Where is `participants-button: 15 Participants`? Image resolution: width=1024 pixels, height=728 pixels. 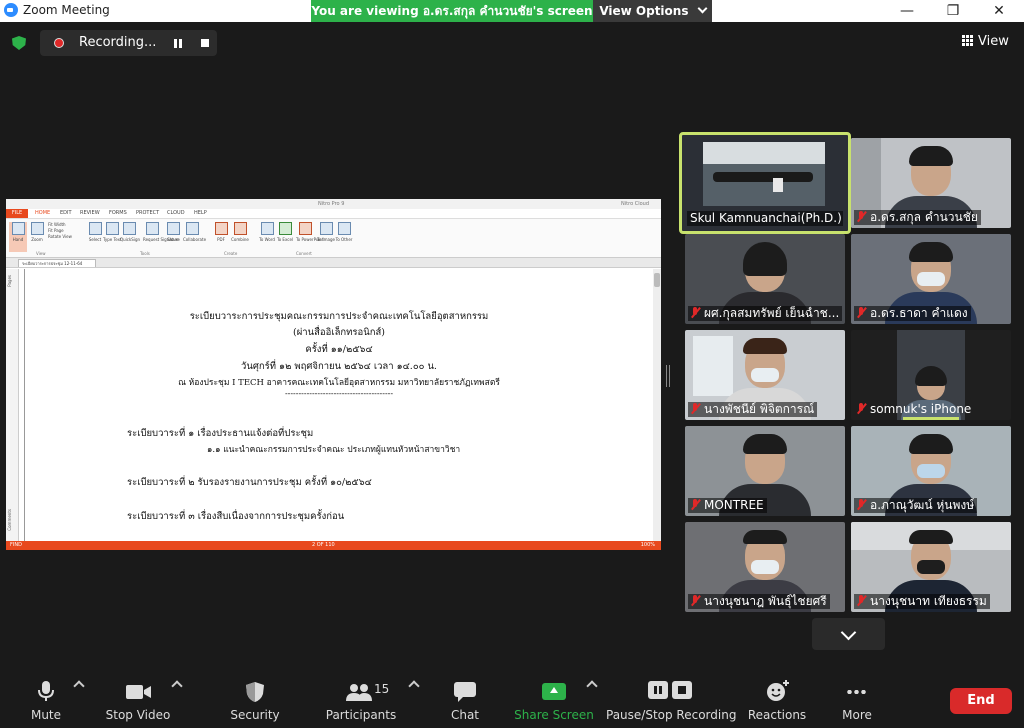 participants-button: 15 Participants is located at coordinates (361, 696).